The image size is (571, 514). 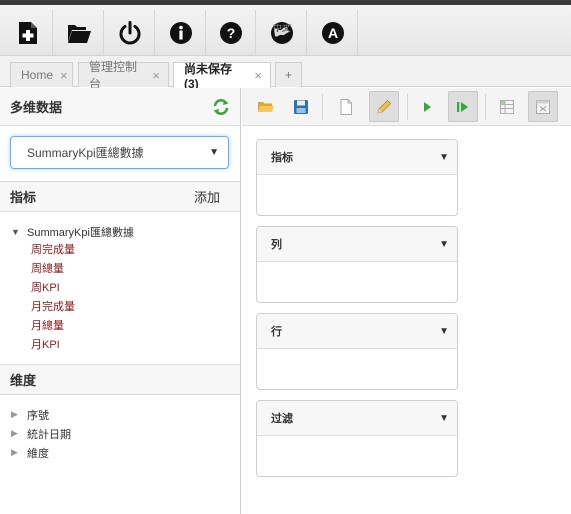 What do you see at coordinates (357, 418) in the screenshot?
I see `zone-header: 过滤 ▼` at bounding box center [357, 418].